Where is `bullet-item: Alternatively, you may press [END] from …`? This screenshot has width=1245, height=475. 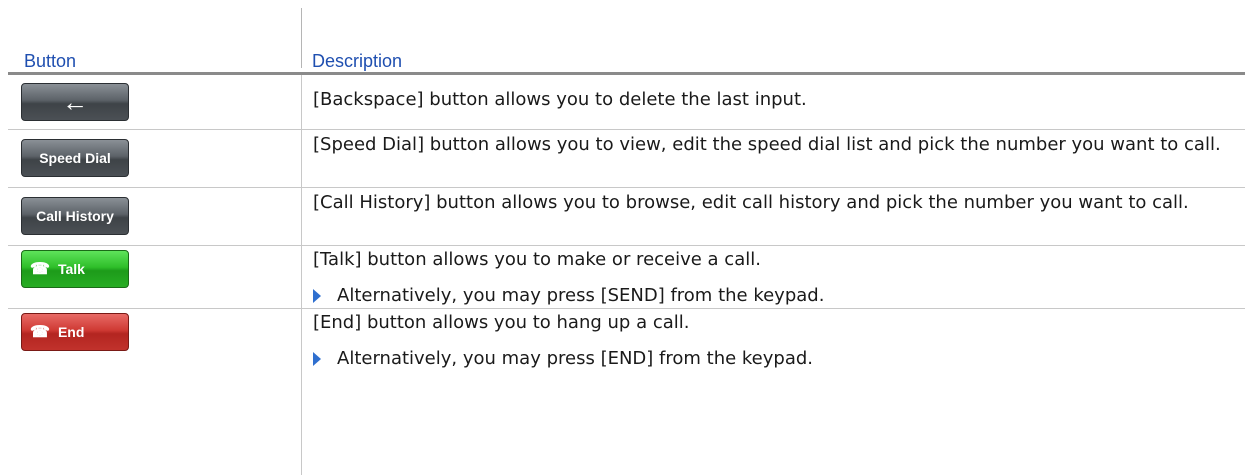 bullet-item: Alternatively, you may press [END] from … is located at coordinates (776, 359).